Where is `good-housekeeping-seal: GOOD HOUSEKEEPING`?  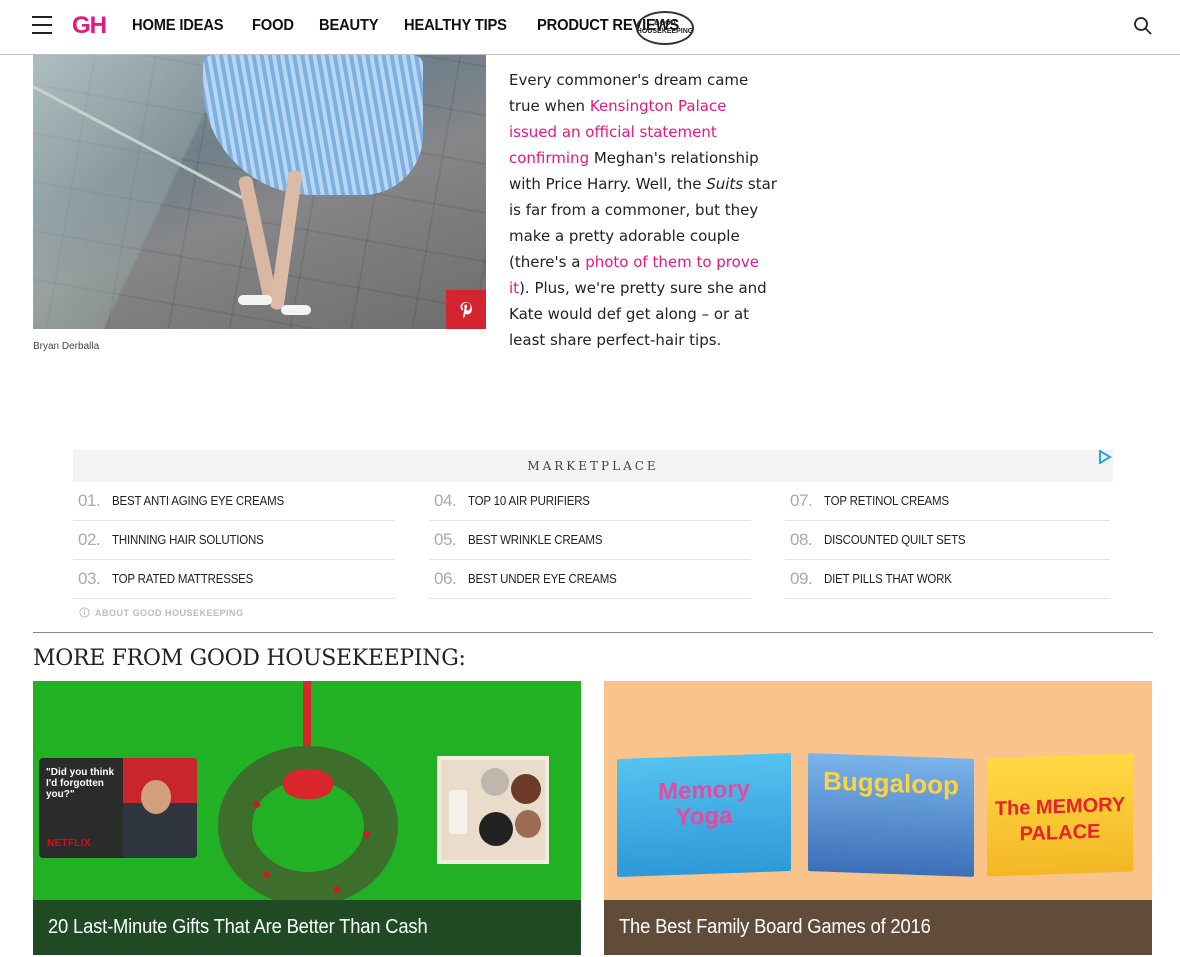
good-housekeeping-seal: GOOD HOUSEKEEPING is located at coordinates (665, 28).